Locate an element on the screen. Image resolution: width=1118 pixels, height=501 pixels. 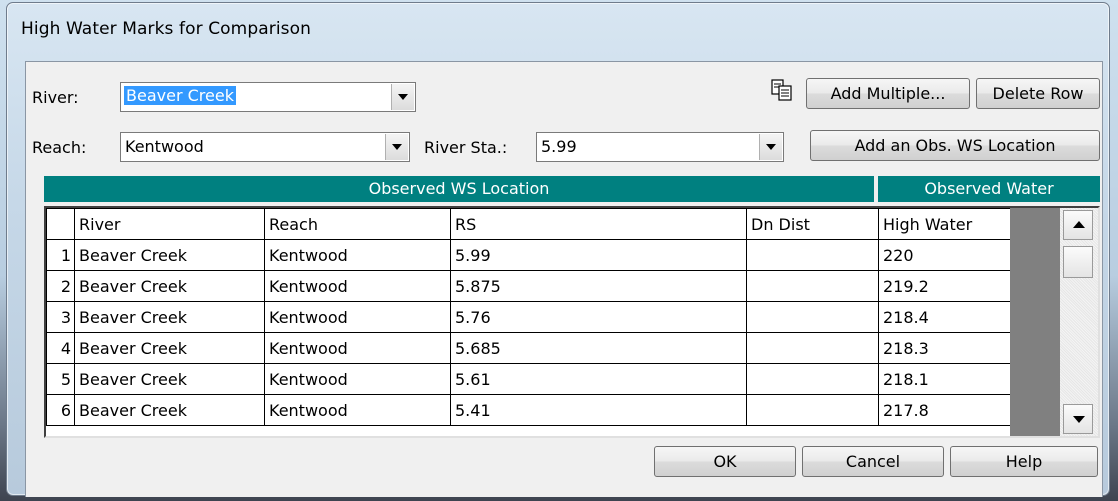
scroll-up-icon is located at coordinates (1078, 225).